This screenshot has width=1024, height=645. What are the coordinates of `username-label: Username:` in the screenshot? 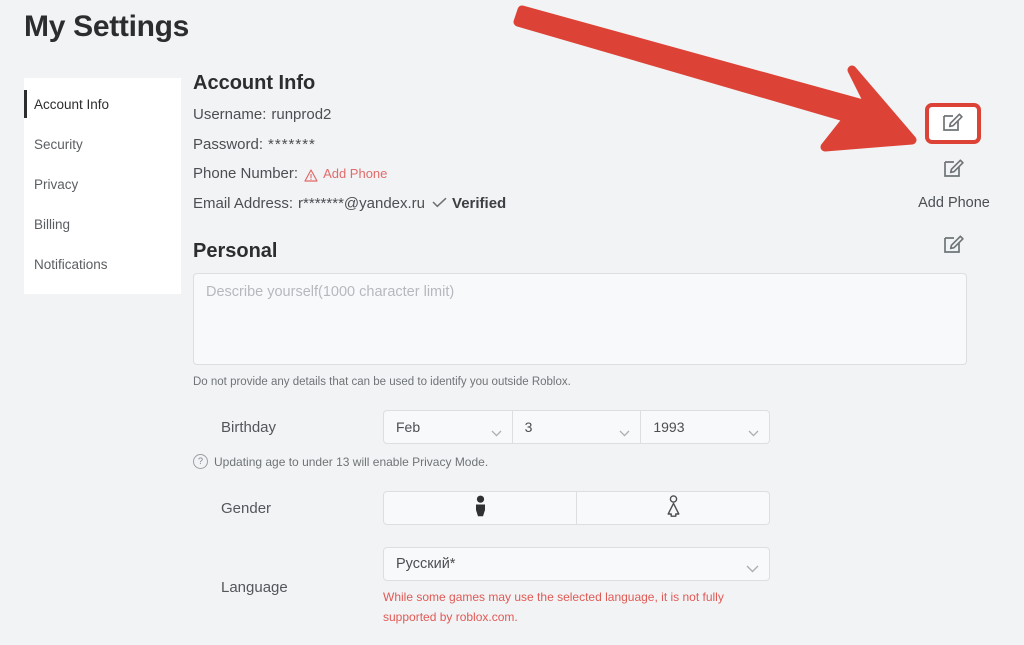 It's located at (230, 114).